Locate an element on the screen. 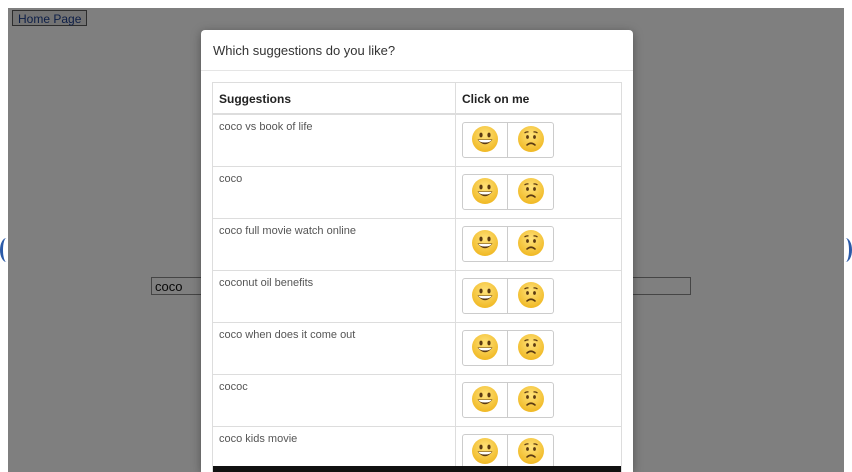  suggestions-column-header: Suggestions is located at coordinates (334, 98).